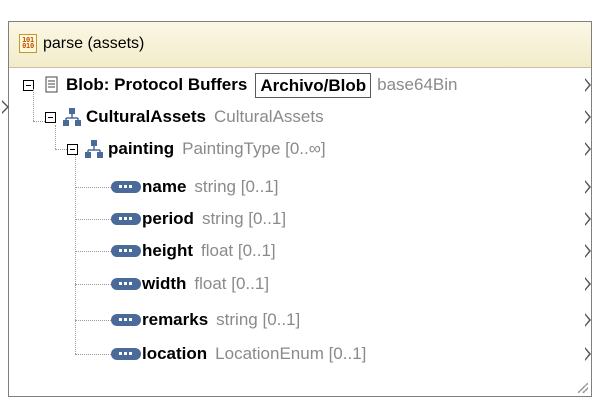  Describe the element at coordinates (157, 84) in the screenshot. I see `root-label: Blob: Protocol Buffers` at that location.